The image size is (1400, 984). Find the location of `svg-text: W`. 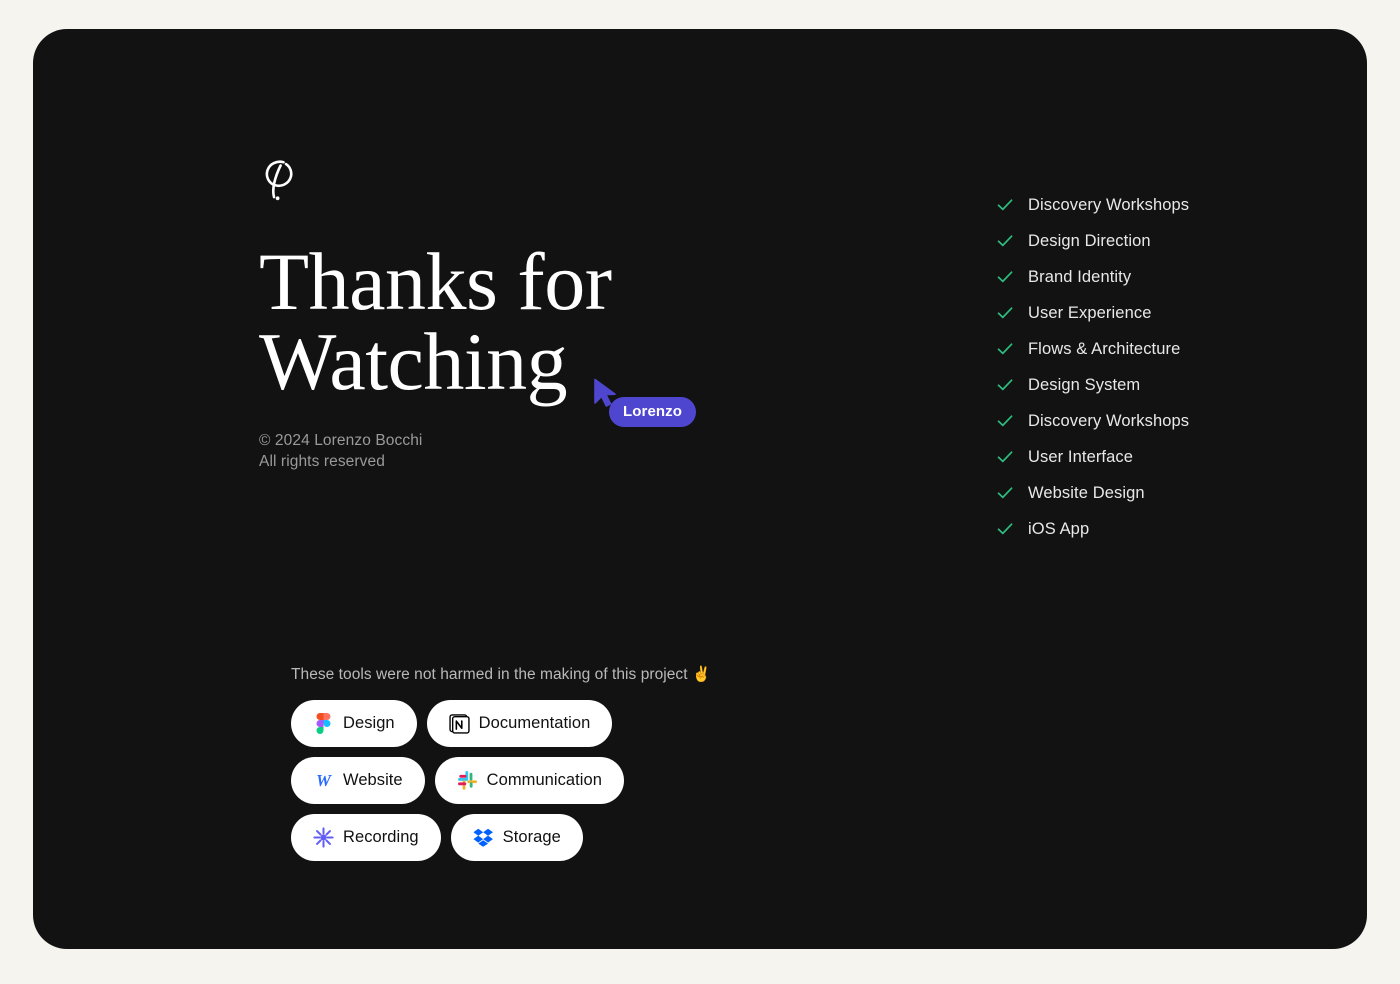

svg-text: W is located at coordinates (324, 780).